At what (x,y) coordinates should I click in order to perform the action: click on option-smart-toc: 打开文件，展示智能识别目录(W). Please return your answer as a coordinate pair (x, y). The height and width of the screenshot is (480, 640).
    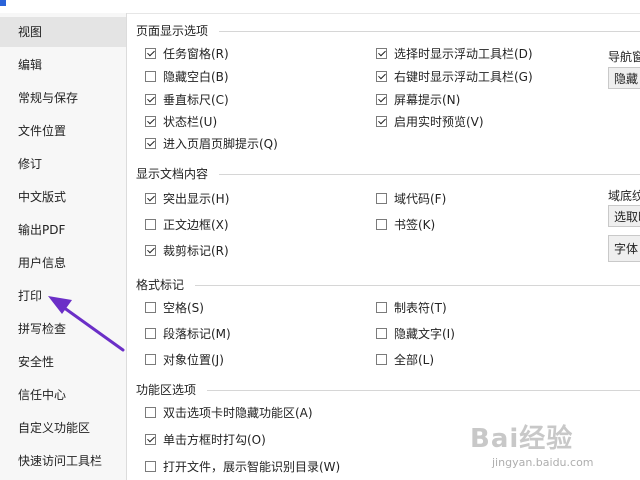
    Looking at the image, I should click on (242, 467).